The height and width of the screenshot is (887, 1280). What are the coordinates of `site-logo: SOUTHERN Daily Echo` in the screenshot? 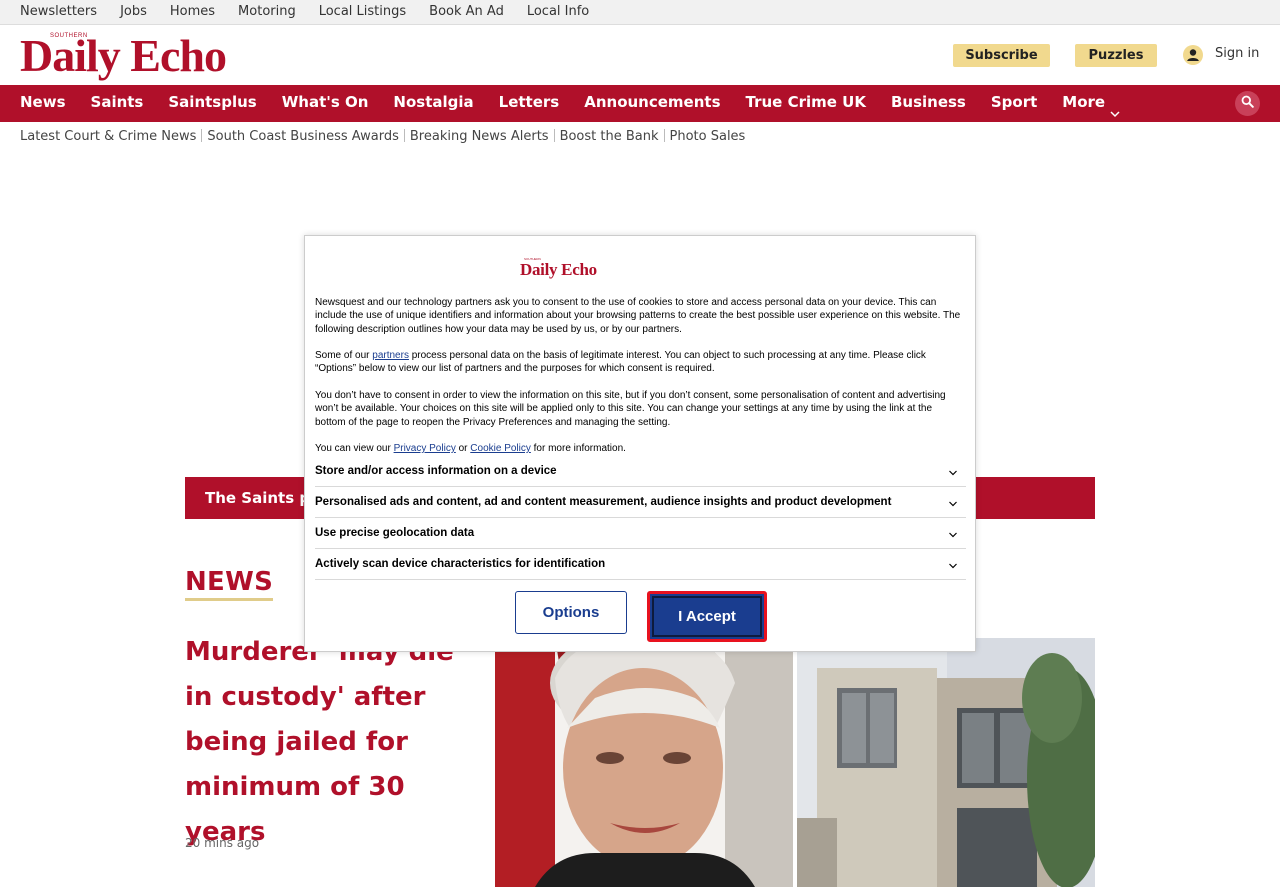 It's located at (131, 57).